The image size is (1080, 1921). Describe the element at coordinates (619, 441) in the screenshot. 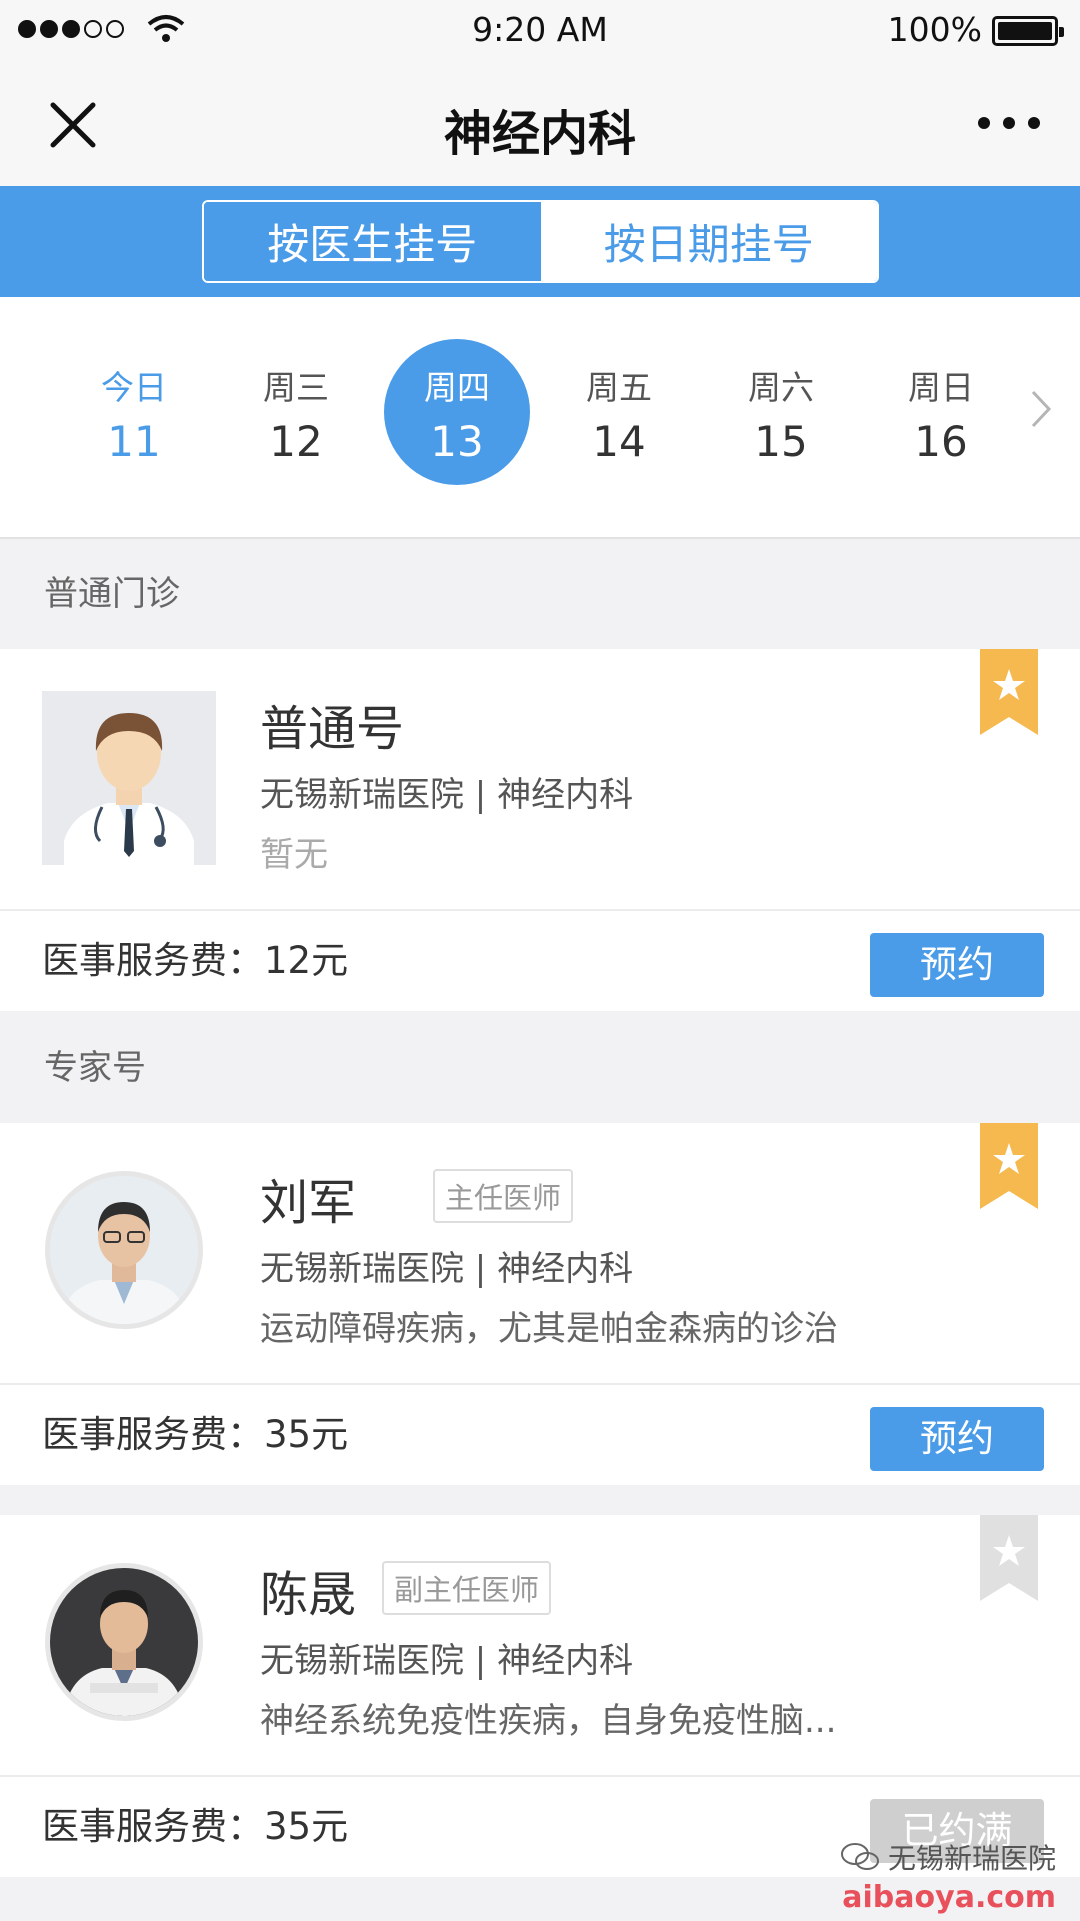

I see `date-day: 14` at that location.